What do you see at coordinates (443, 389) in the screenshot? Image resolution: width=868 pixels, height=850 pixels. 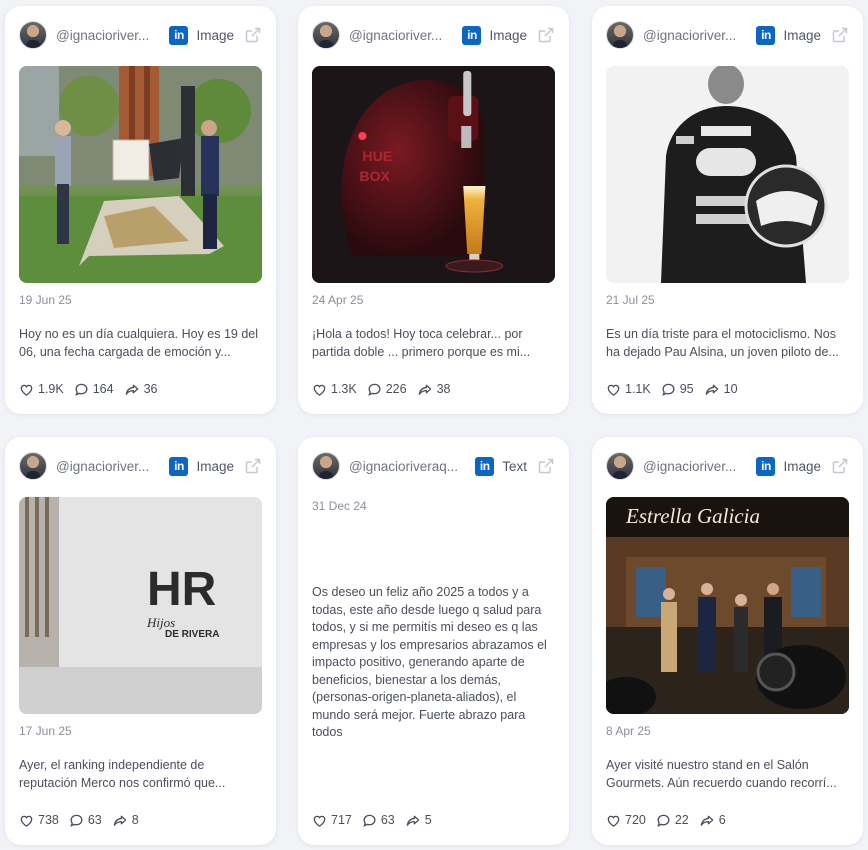 I see `shares-count: 38` at bounding box center [443, 389].